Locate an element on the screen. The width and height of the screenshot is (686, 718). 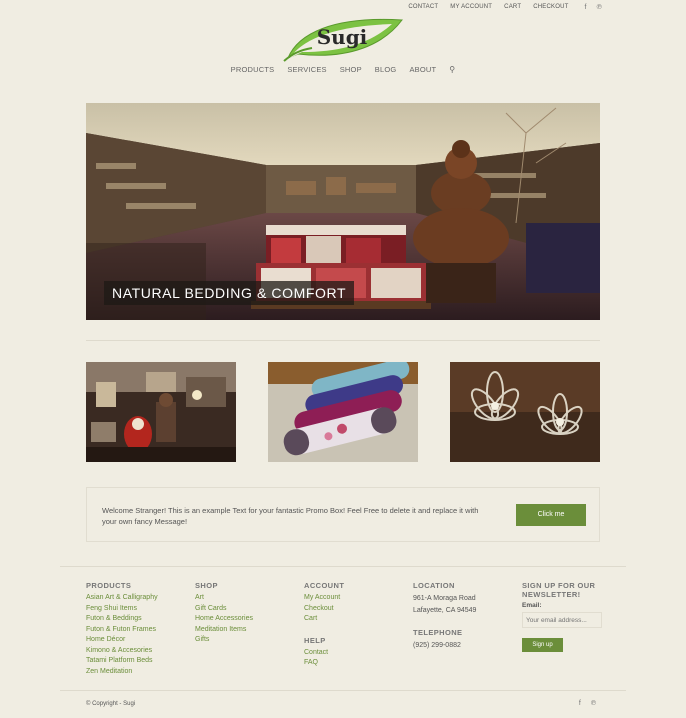
footer-link-my-account: My Account is located at coordinates (324, 598).